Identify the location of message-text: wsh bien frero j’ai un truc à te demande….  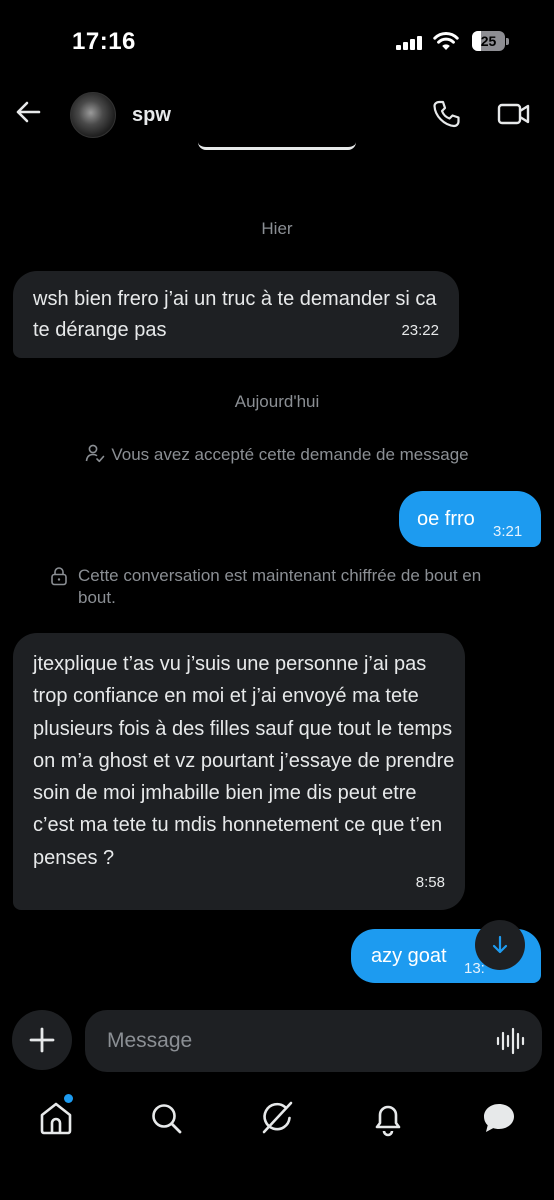
(235, 314).